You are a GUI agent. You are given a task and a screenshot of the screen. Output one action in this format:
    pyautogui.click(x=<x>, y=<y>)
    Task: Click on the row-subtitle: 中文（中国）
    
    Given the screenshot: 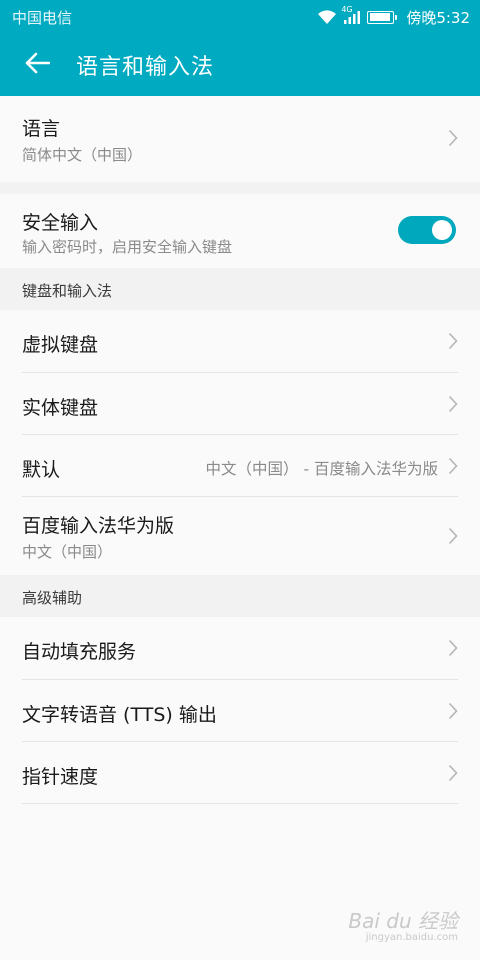 What is the action you would take?
    pyautogui.click(x=67, y=552)
    